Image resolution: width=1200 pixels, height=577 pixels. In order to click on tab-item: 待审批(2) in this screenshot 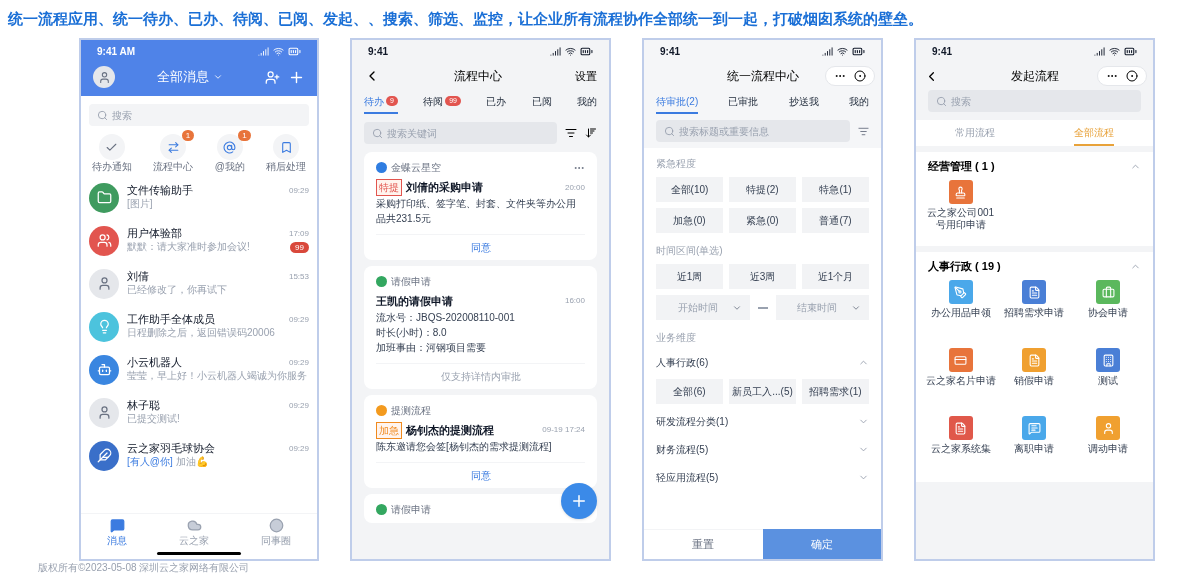, I will do `click(677, 102)`.